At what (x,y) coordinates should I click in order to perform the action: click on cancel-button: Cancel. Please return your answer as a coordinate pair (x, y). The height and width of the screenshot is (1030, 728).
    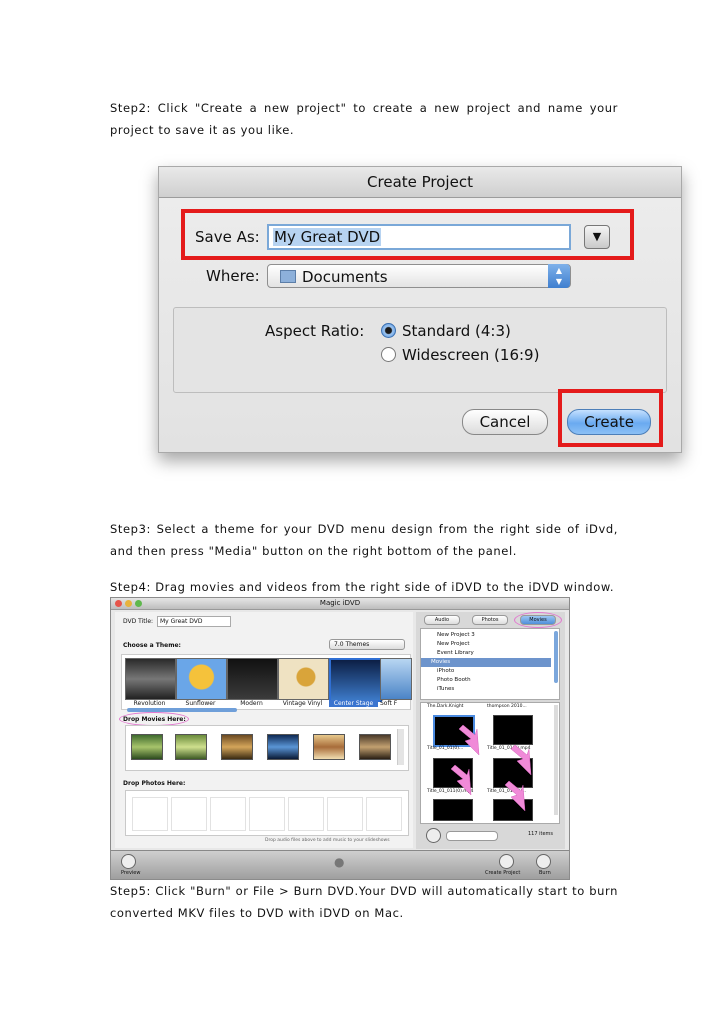
    Looking at the image, I should click on (505, 422).